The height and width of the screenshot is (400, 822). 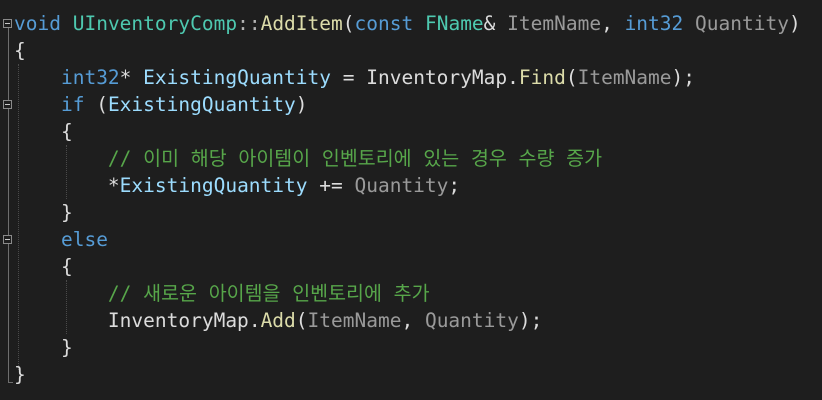 I want to click on code-token: Find, so click(x=542, y=77).